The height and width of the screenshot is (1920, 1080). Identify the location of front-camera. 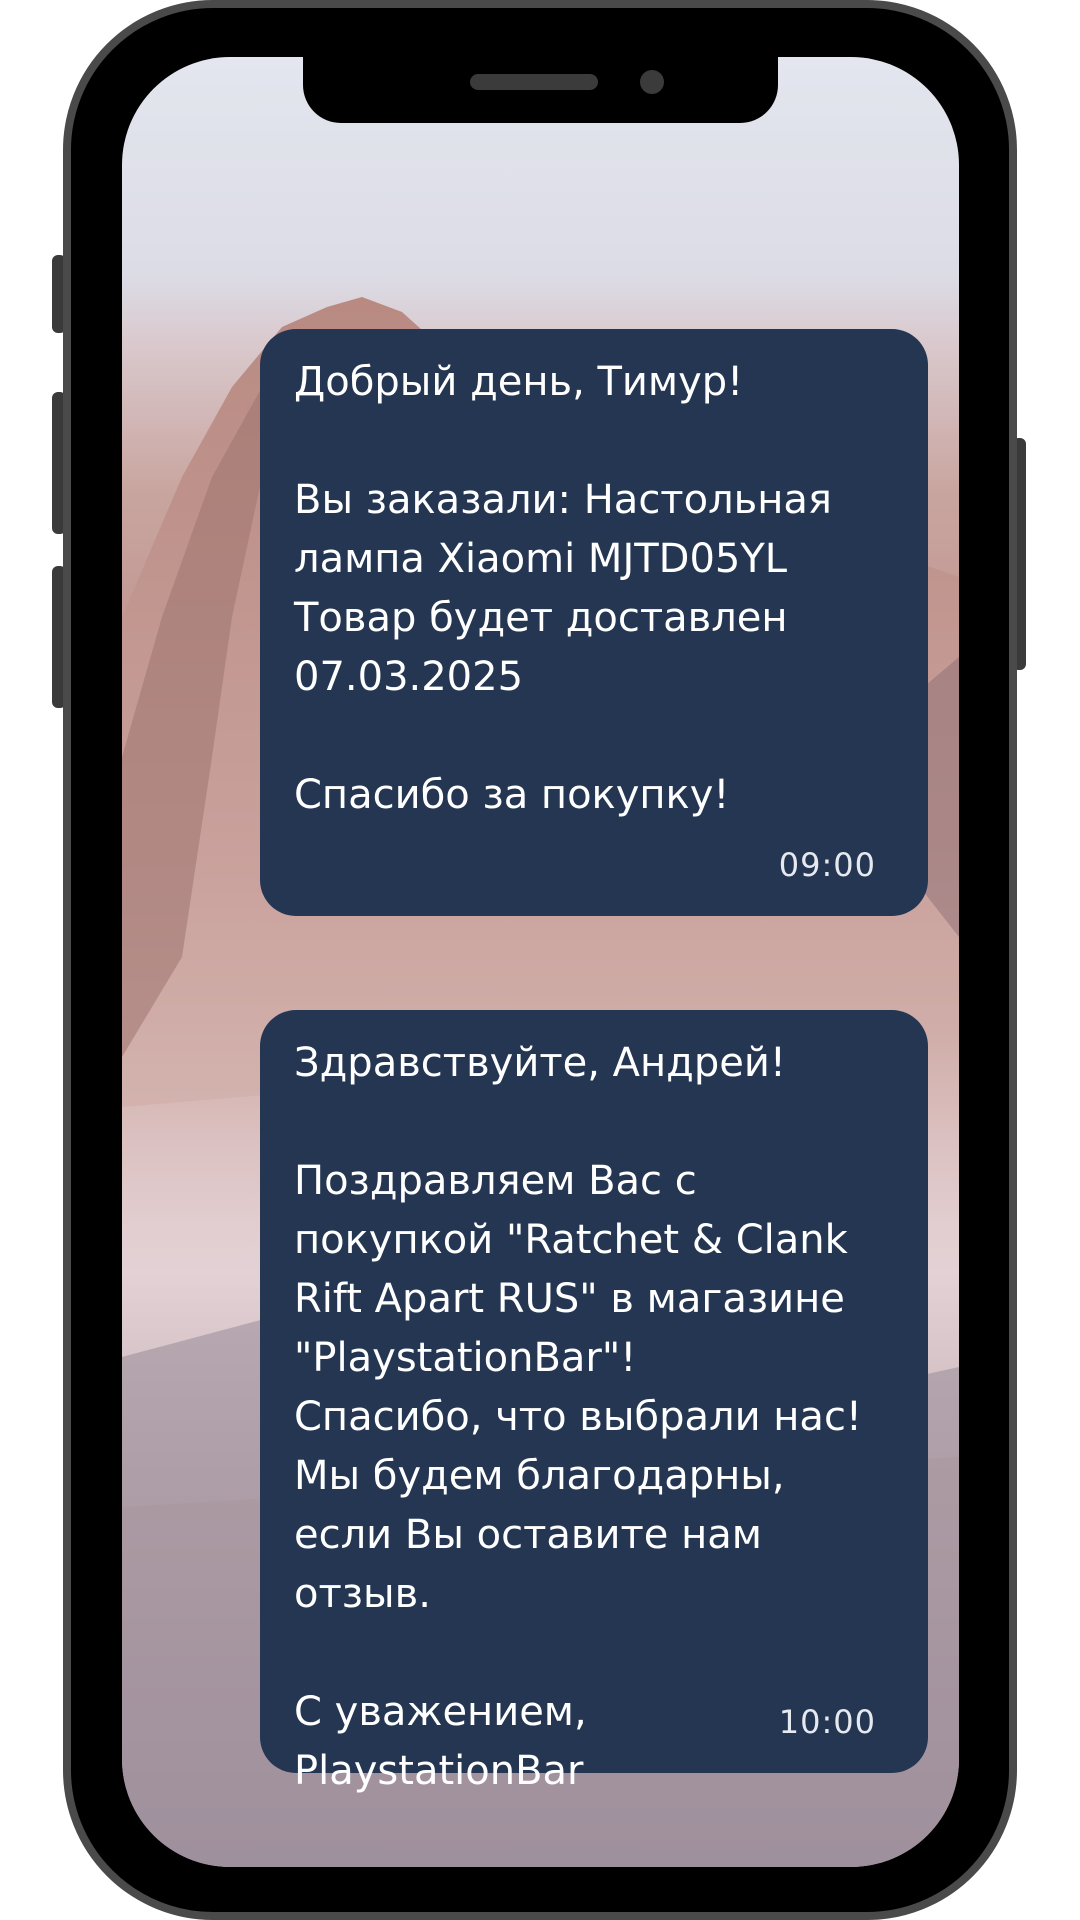
(652, 82).